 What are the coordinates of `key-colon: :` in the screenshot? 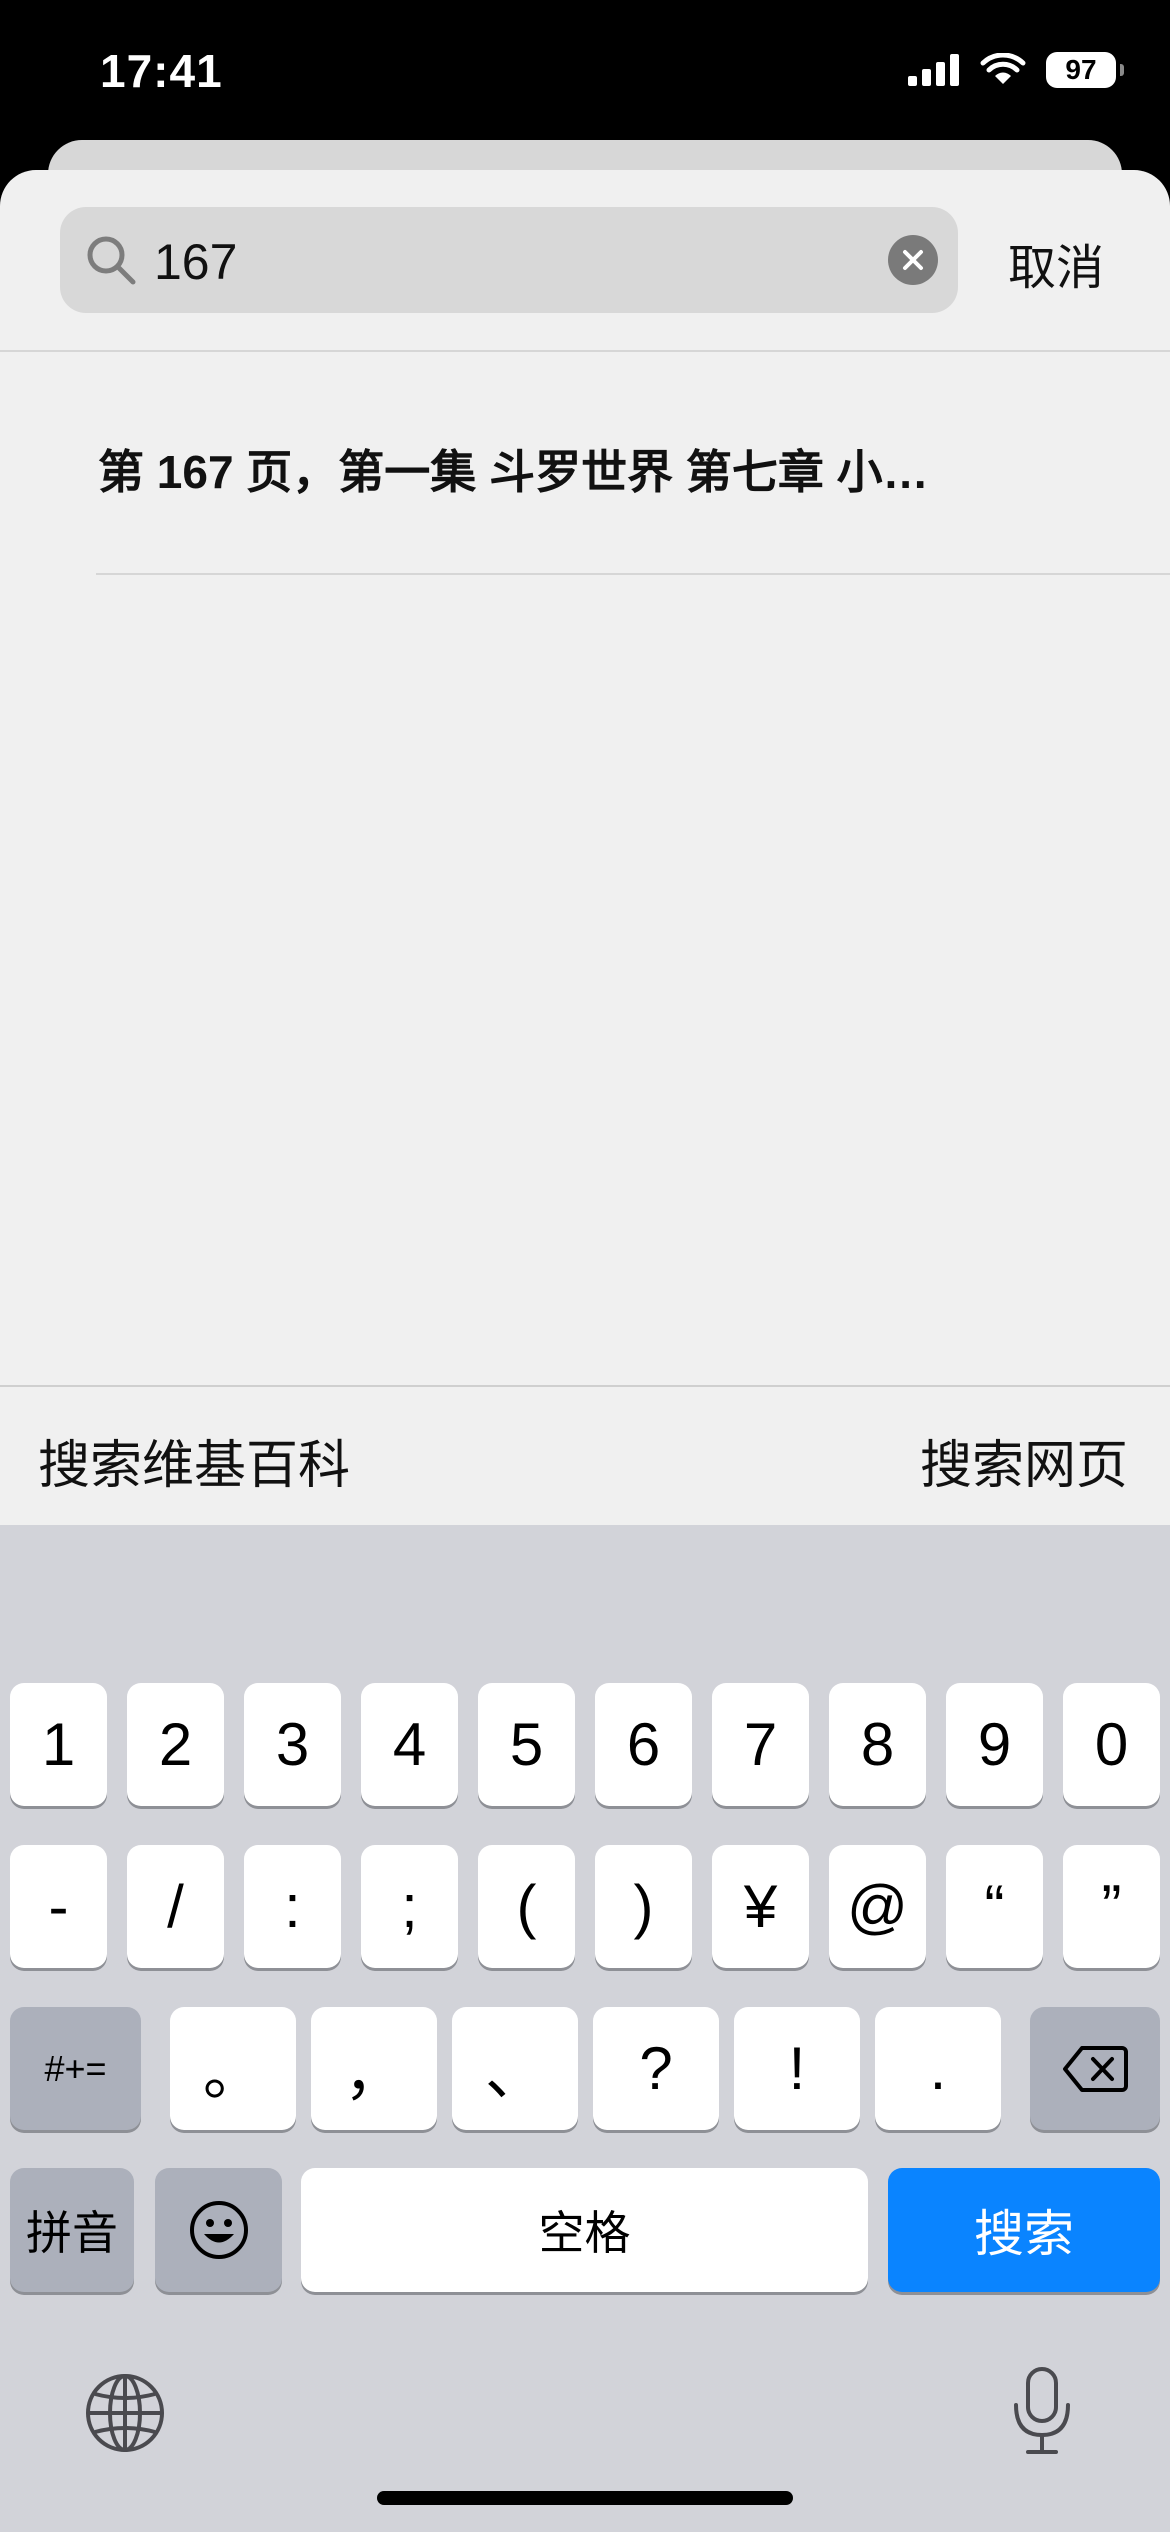 It's located at (292, 1906).